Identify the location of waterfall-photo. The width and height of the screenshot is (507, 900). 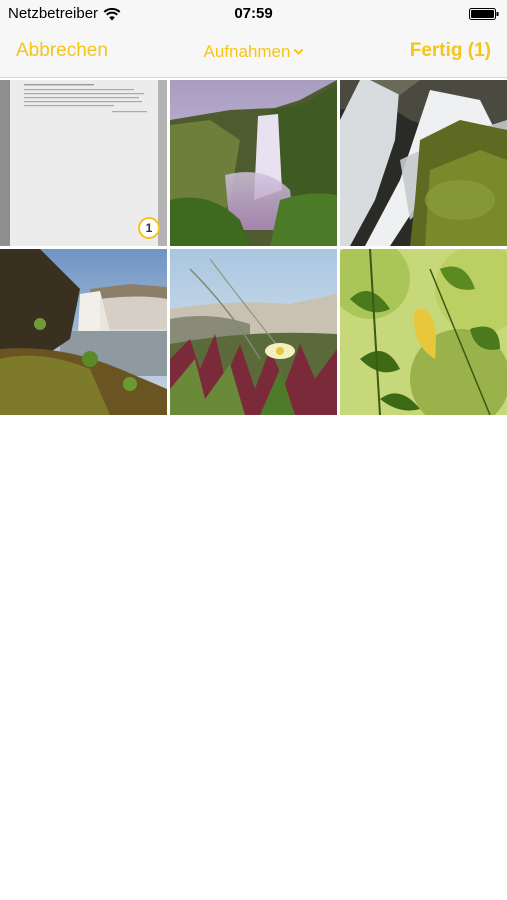
(253, 163).